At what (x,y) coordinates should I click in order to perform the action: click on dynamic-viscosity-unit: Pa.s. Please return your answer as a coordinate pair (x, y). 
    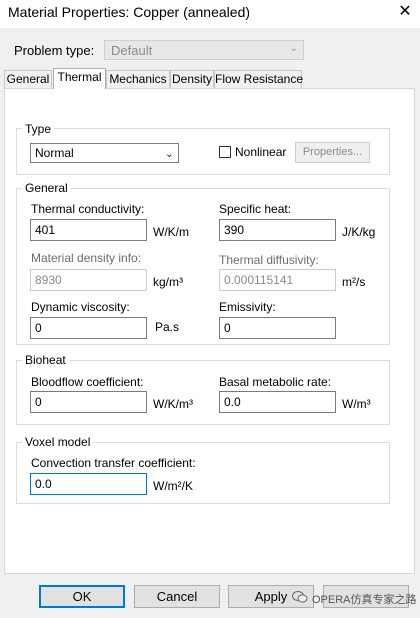
    Looking at the image, I should click on (167, 327).